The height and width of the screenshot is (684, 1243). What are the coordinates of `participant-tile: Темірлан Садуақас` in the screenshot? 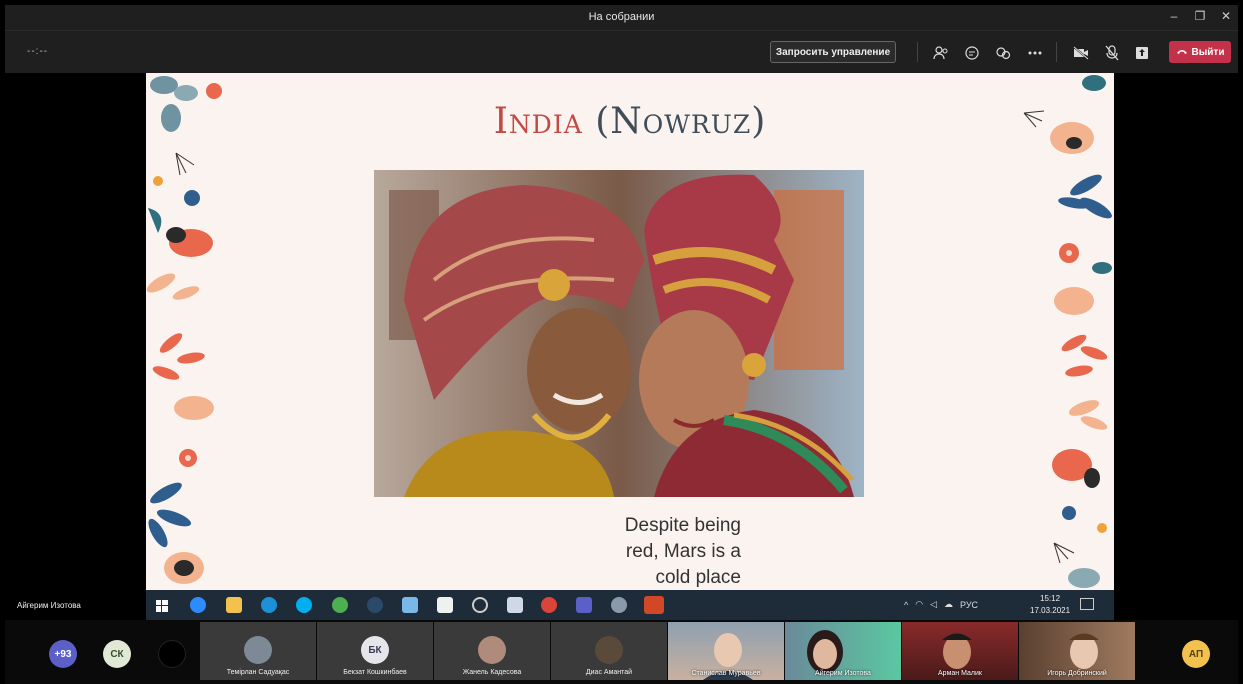 It's located at (258, 651).